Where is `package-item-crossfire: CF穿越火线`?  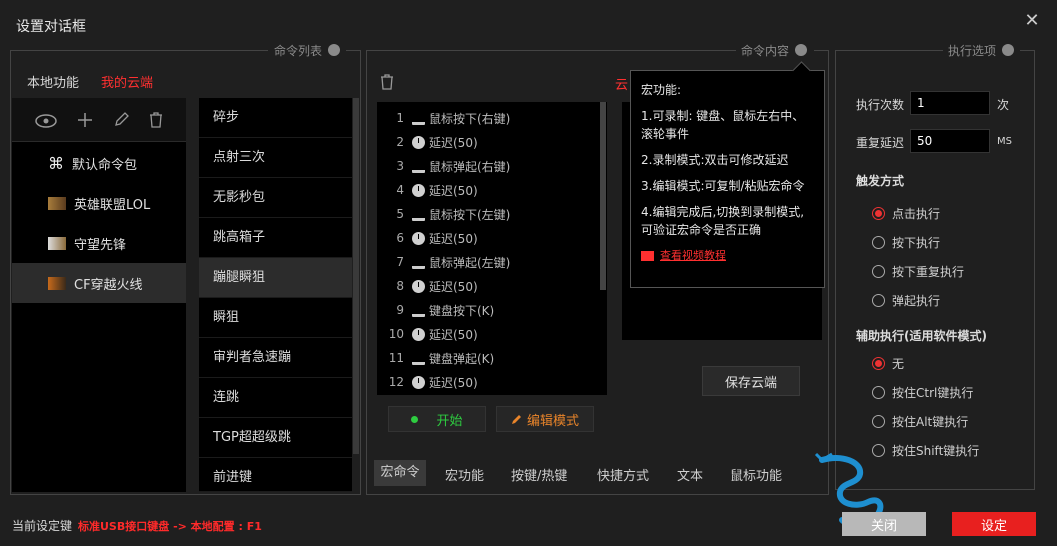 package-item-crossfire: CF穿越火线 is located at coordinates (99, 283).